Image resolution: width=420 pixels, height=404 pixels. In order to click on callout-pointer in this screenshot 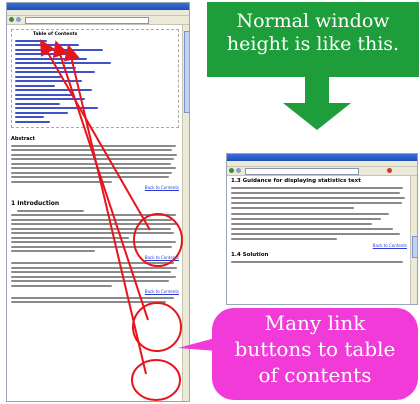, I will do `click(208, 336)`.